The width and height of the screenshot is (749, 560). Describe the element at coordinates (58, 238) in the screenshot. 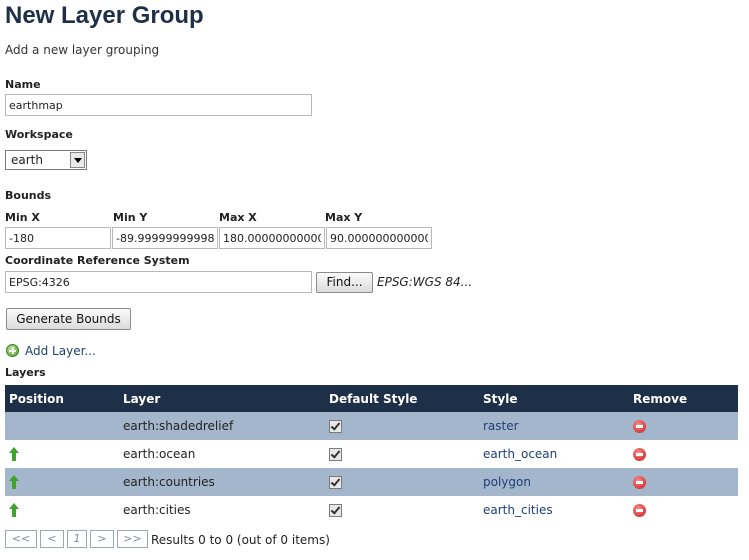

I see `minx-input` at that location.